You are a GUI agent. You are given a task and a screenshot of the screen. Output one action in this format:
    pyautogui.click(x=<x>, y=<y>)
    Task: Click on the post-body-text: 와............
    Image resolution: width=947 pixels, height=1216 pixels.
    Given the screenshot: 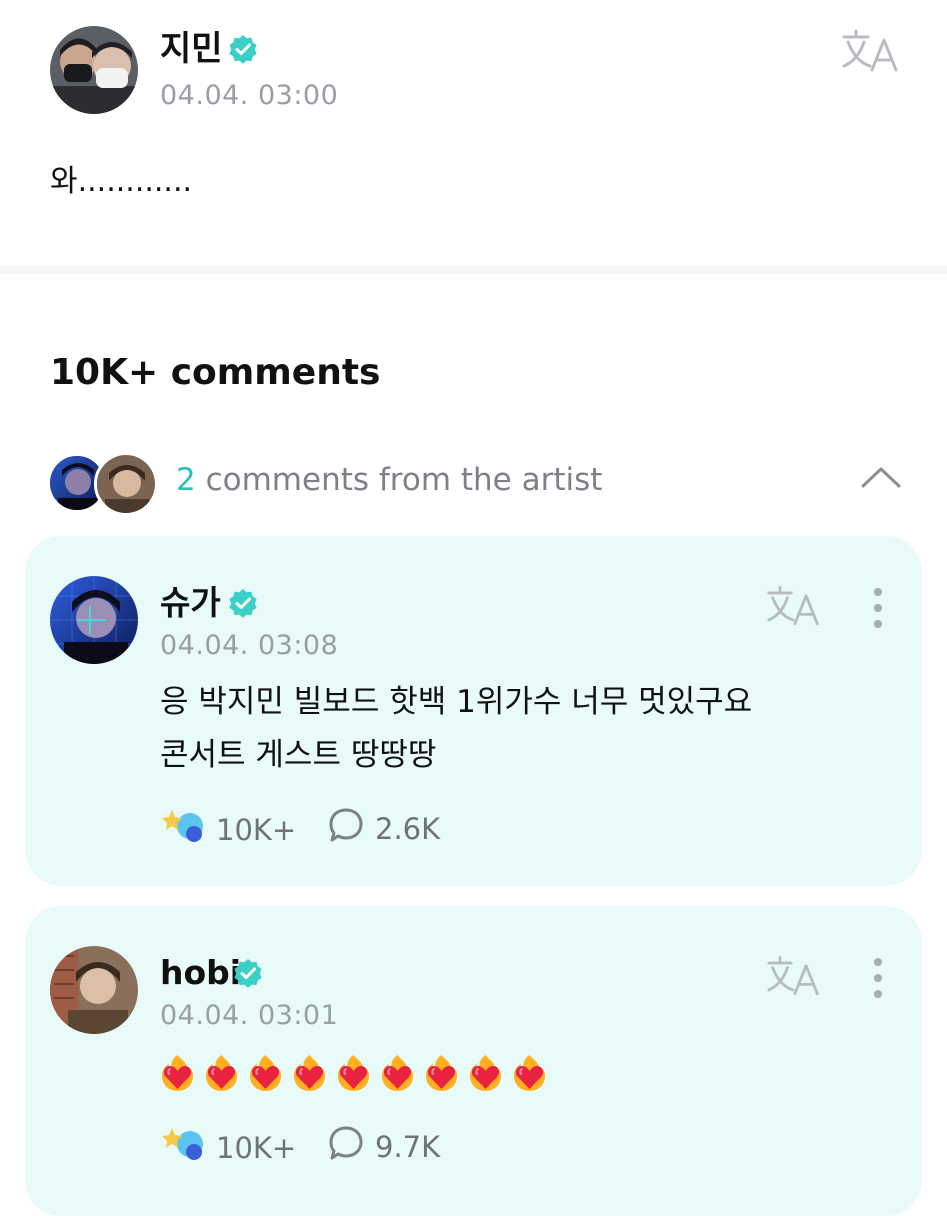 What is the action you would take?
    pyautogui.click(x=121, y=181)
    